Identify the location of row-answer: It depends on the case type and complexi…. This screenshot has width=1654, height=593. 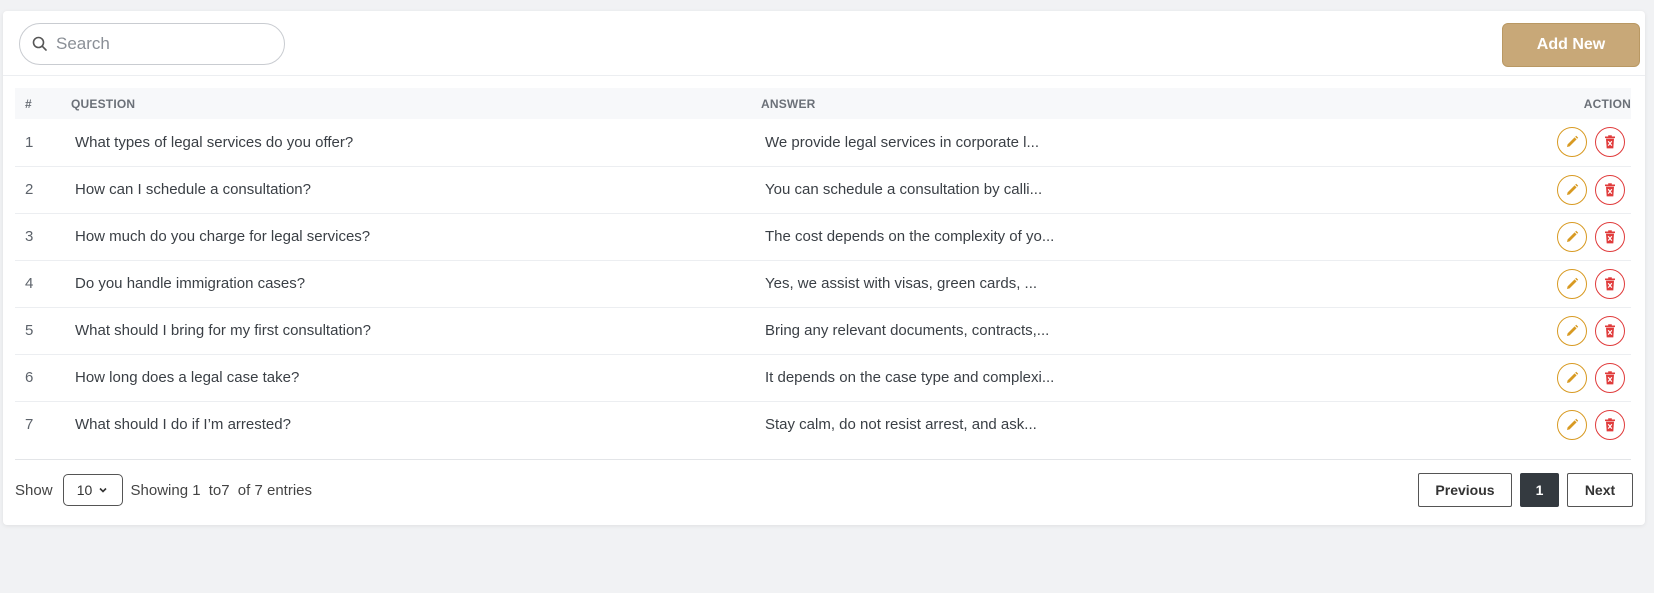
(910, 377).